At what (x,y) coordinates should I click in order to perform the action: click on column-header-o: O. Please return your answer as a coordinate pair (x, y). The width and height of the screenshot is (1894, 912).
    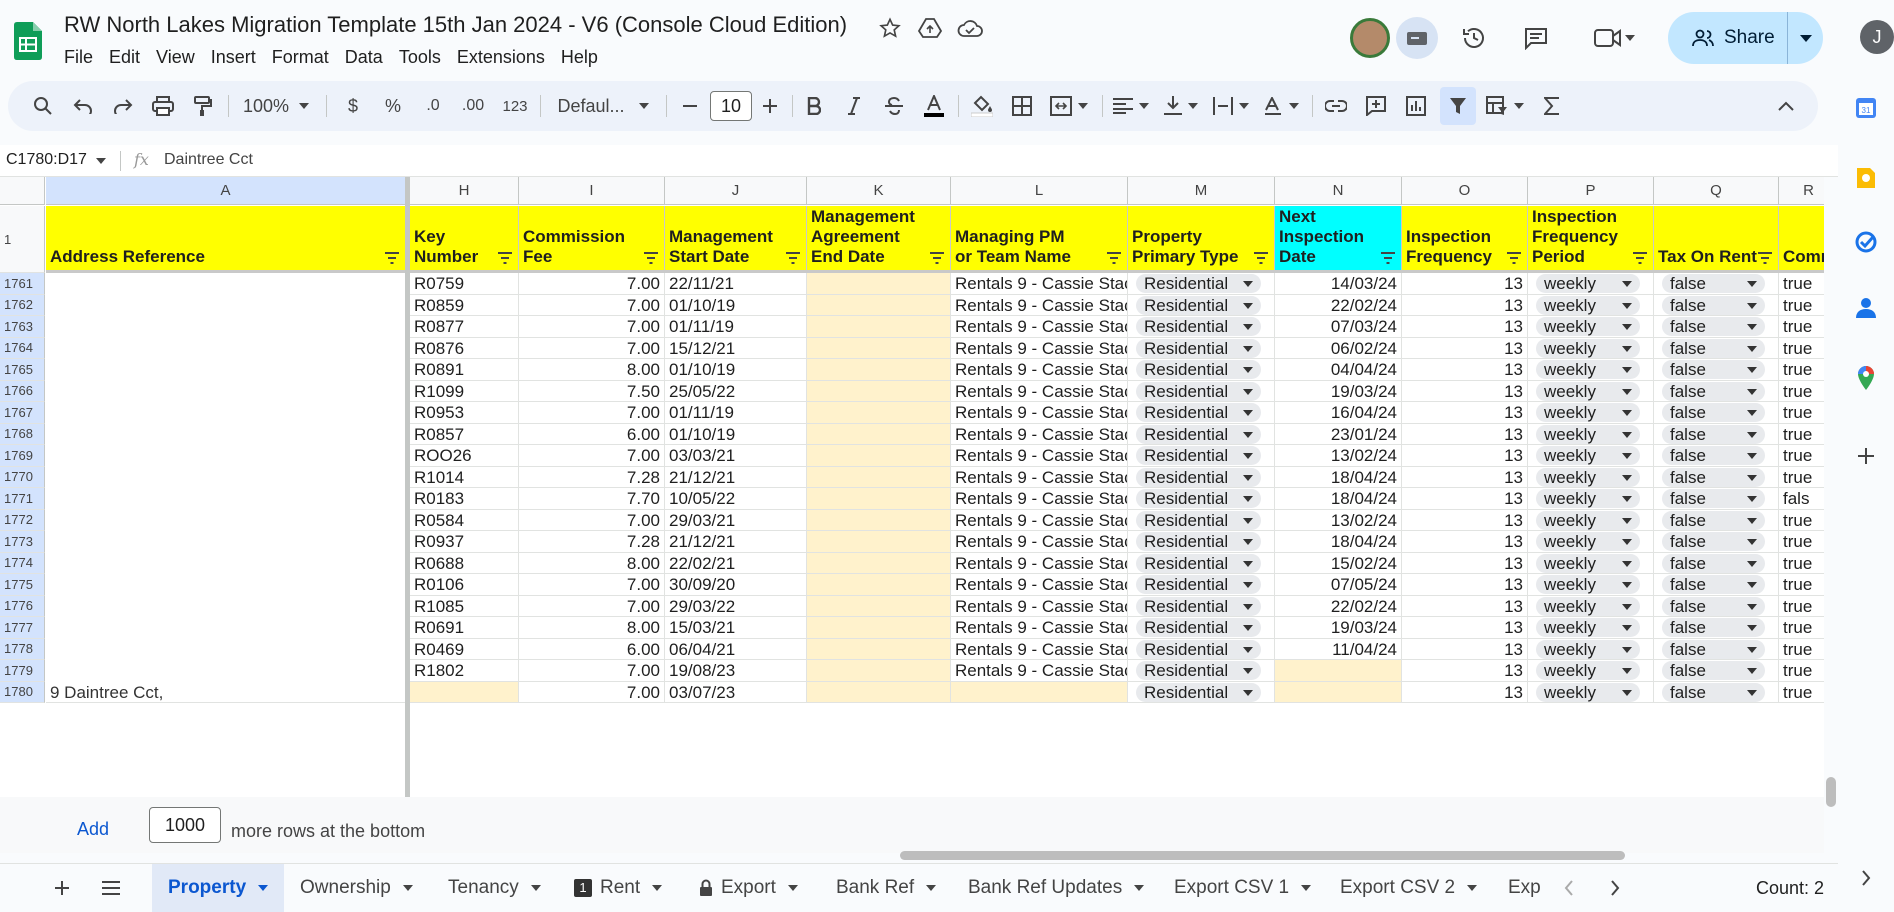
    Looking at the image, I should click on (1465, 191).